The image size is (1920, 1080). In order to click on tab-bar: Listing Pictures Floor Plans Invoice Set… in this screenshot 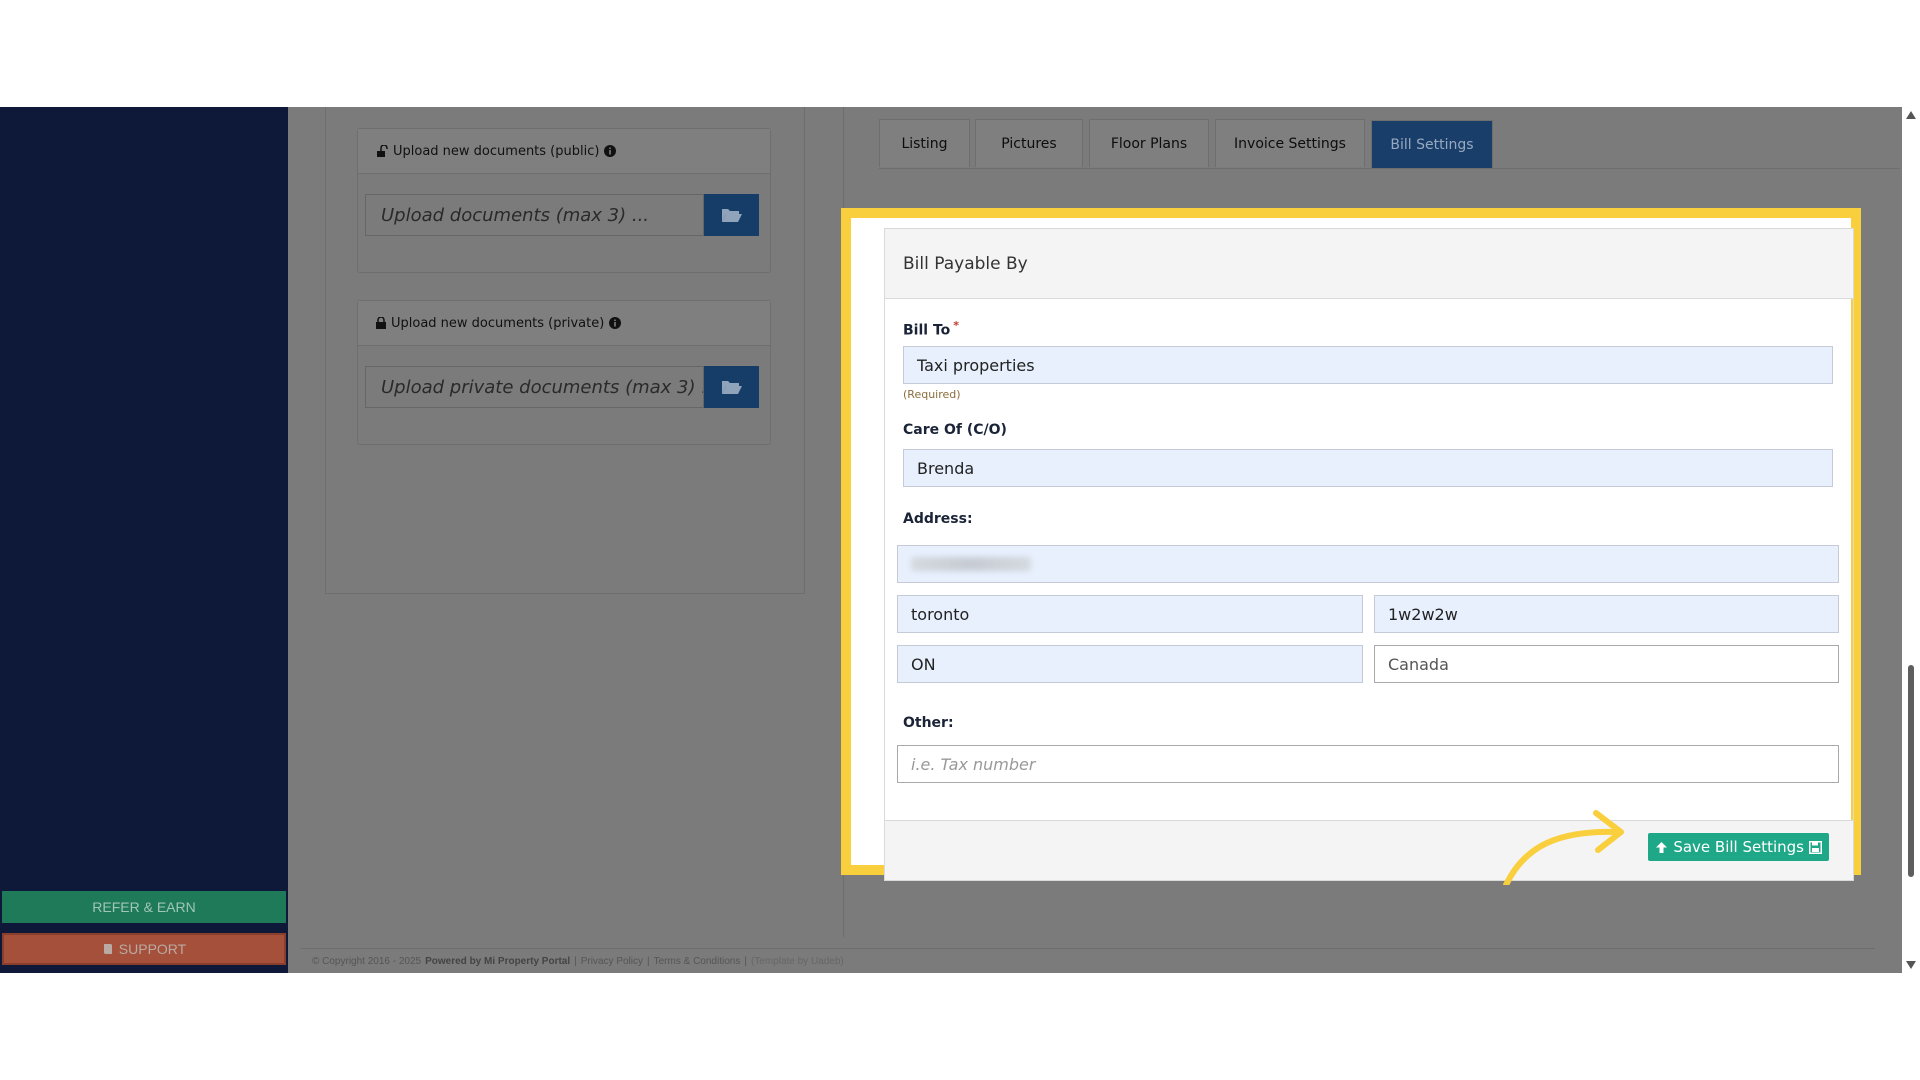, I will do `click(1389, 144)`.